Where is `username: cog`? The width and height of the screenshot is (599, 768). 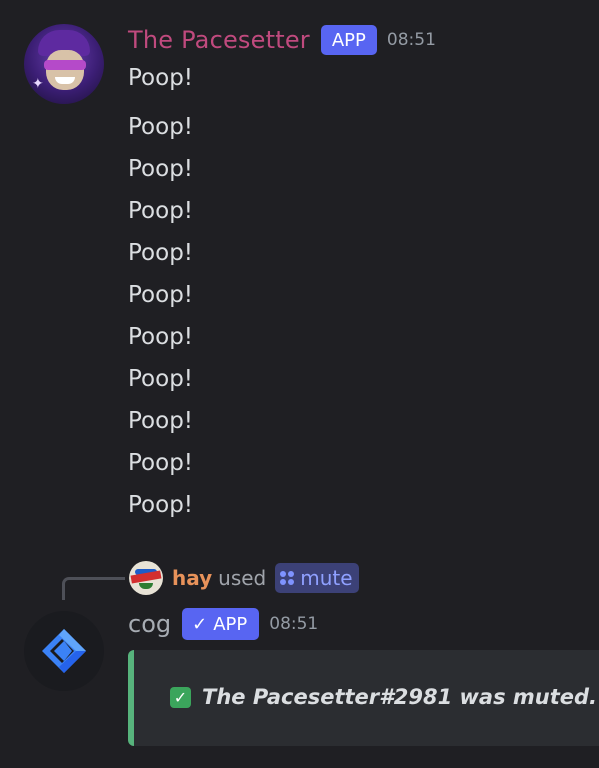
username: cog is located at coordinates (149, 624).